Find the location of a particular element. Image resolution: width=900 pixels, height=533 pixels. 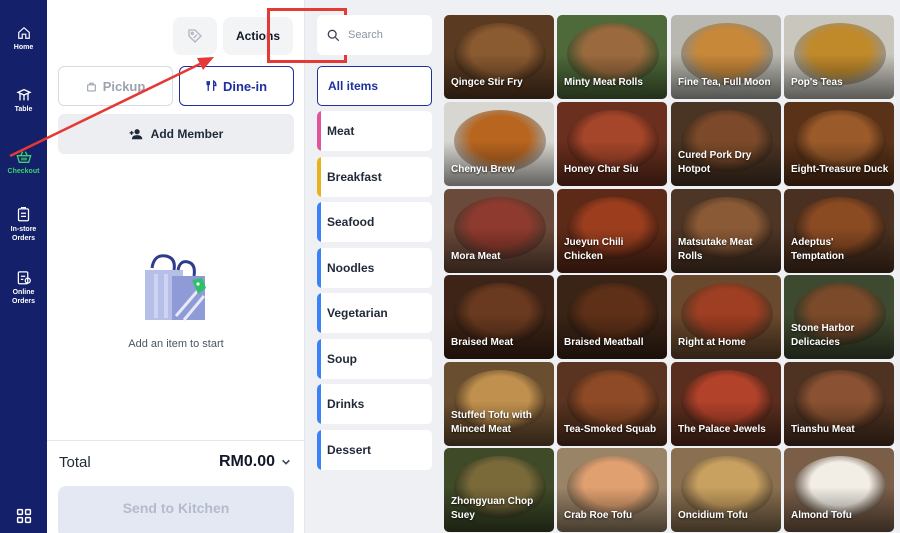

menu-item-tile: Matsutake Meat Rolls is located at coordinates (726, 231).